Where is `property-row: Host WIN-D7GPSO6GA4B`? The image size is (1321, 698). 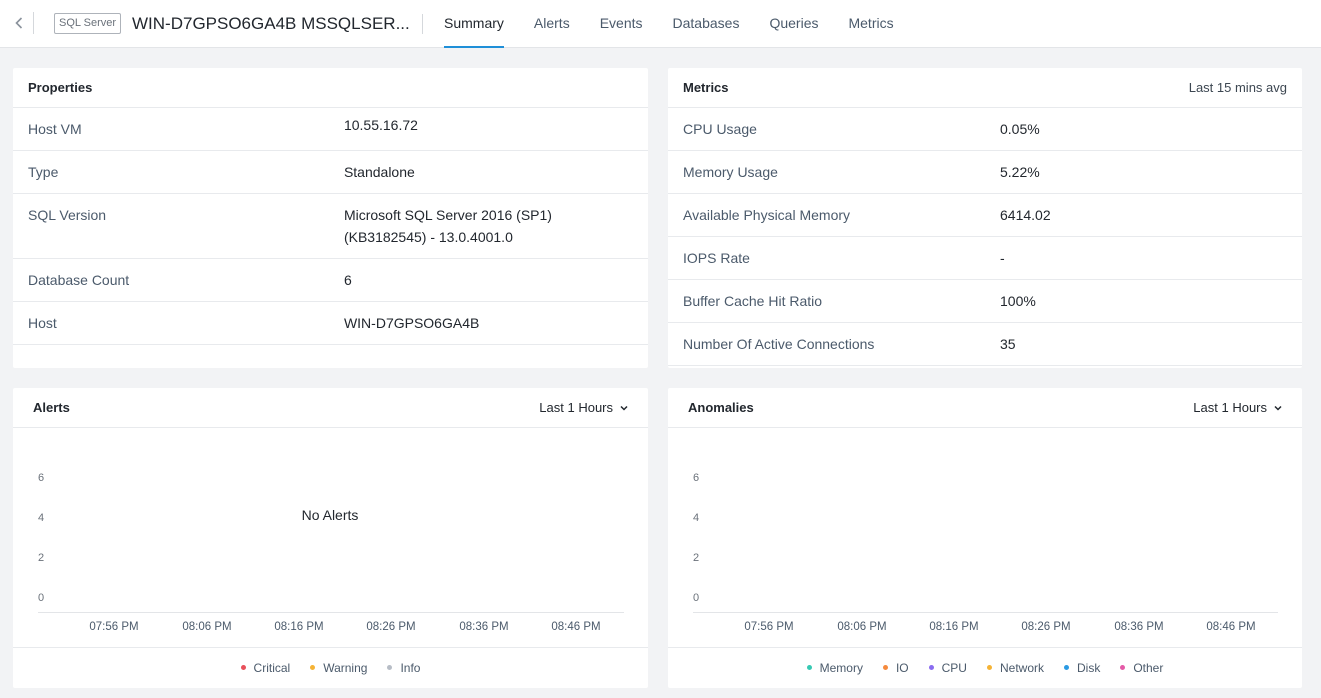 property-row: Host WIN-D7GPSO6GA4B is located at coordinates (330, 323).